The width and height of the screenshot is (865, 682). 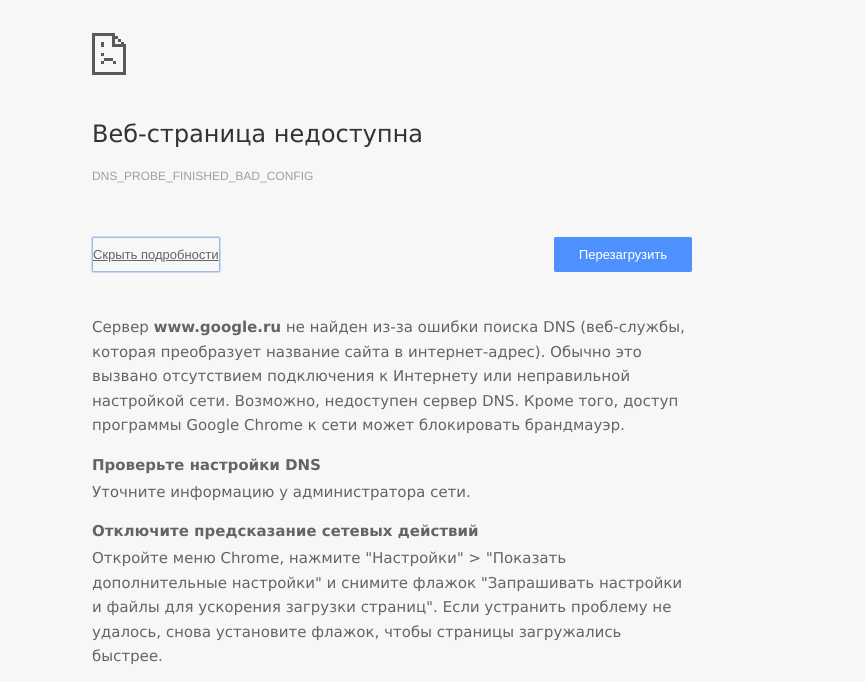 What do you see at coordinates (623, 254) in the screenshot?
I see `reload-button: Перезагрузить` at bounding box center [623, 254].